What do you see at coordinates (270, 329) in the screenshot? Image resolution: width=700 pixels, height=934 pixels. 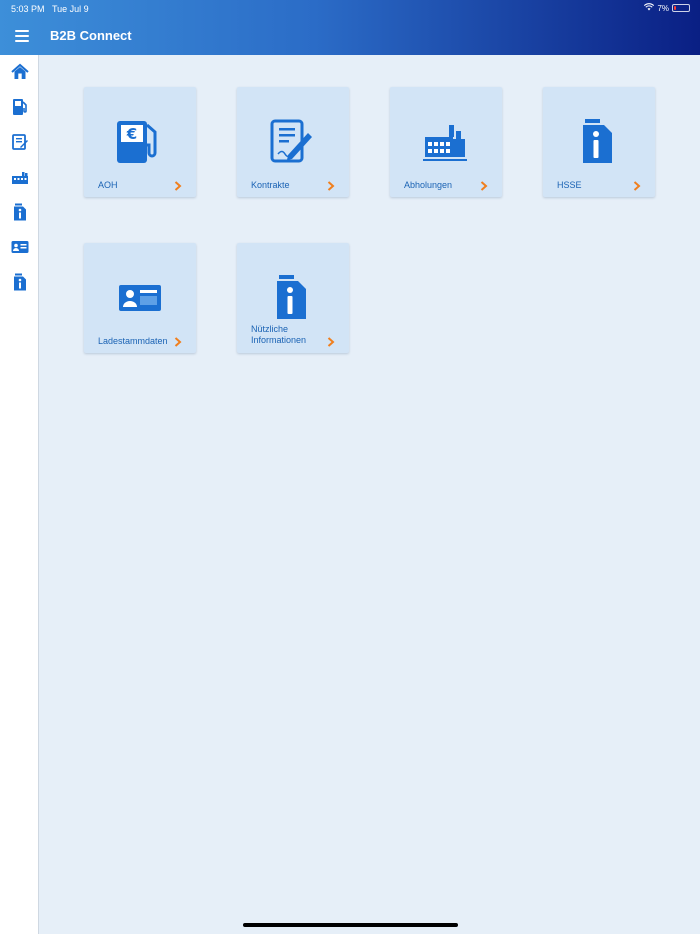 I see `tile-label-line1: Nützliche` at bounding box center [270, 329].